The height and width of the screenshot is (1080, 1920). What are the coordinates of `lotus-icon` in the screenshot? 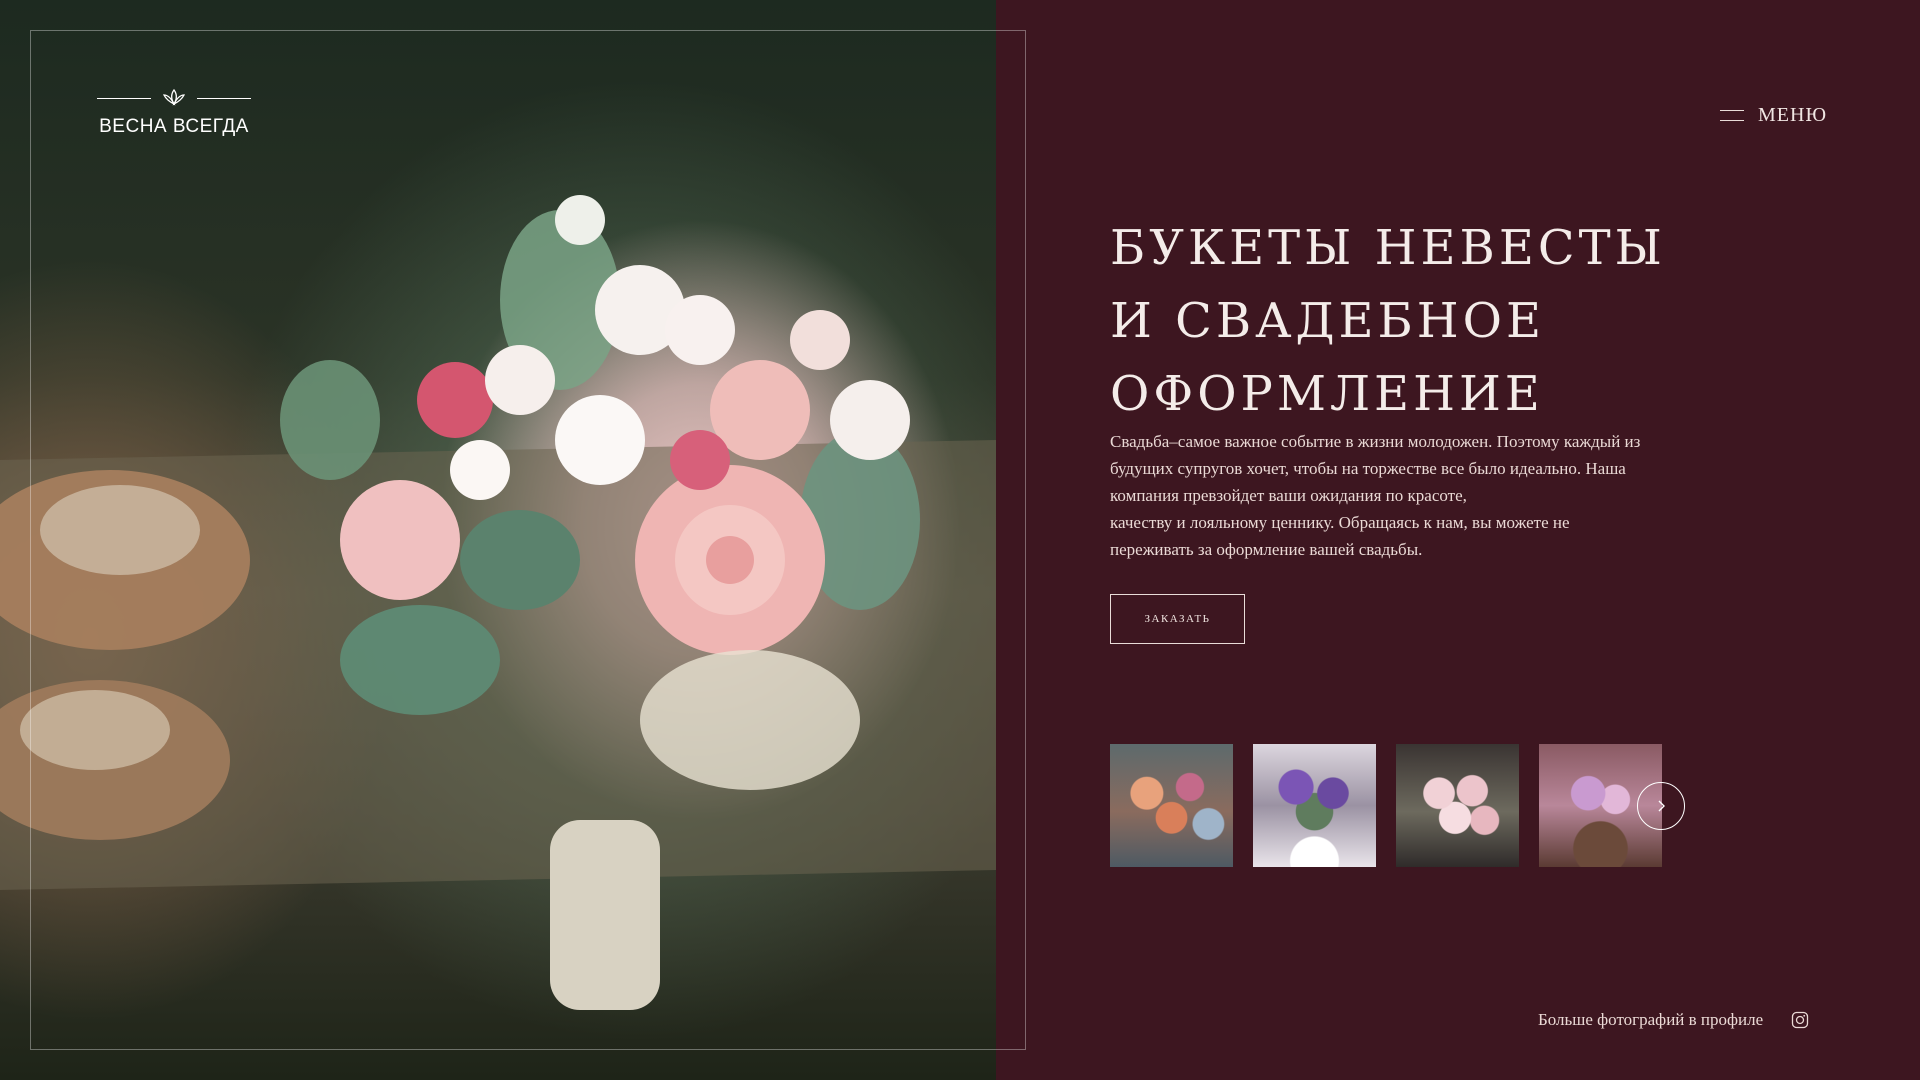 It's located at (174, 97).